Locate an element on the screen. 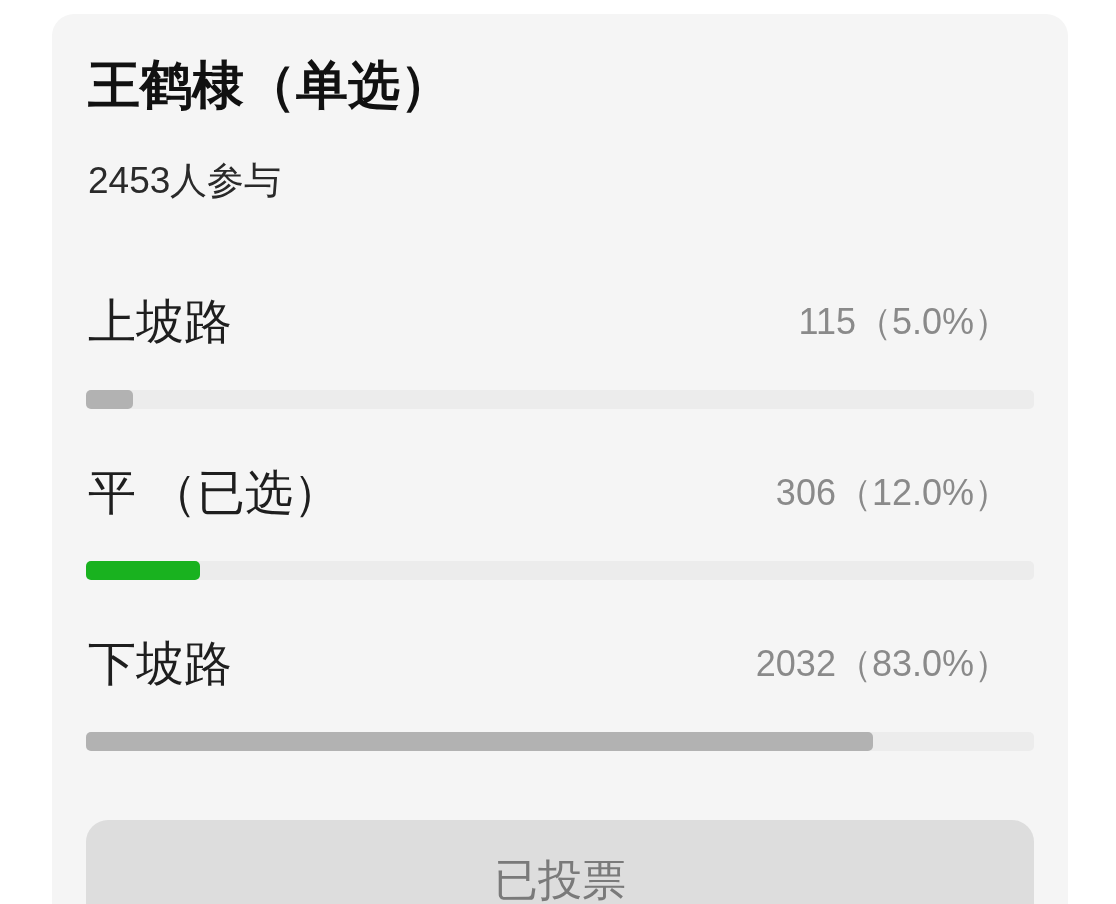 The width and height of the screenshot is (1116, 904). option-label: 平 （已选） is located at coordinates (214, 493).